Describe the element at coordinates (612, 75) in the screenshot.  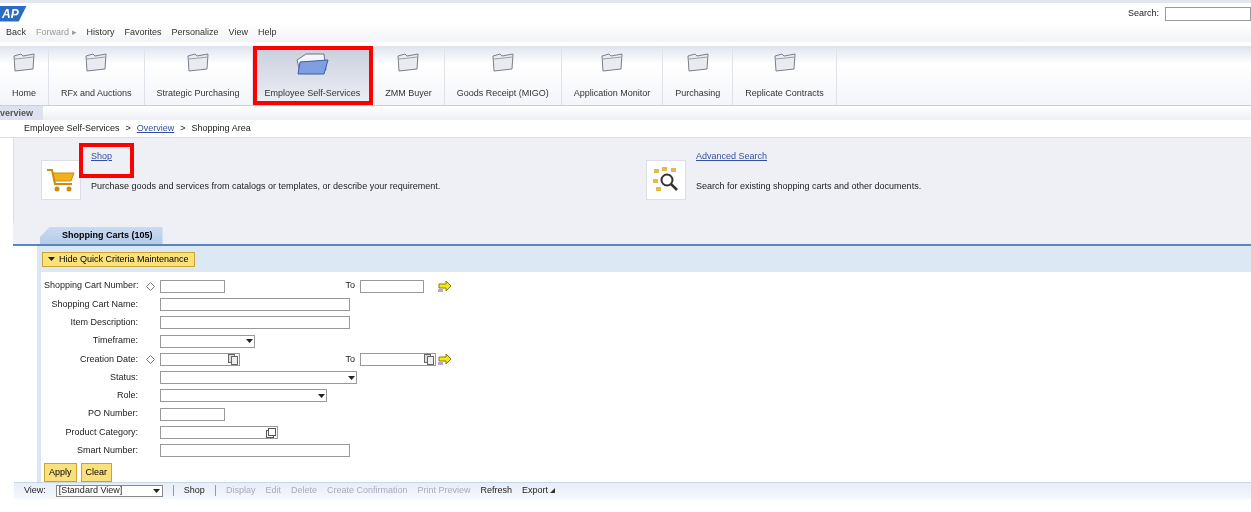
I see `nav-tab: Application Monitor` at that location.